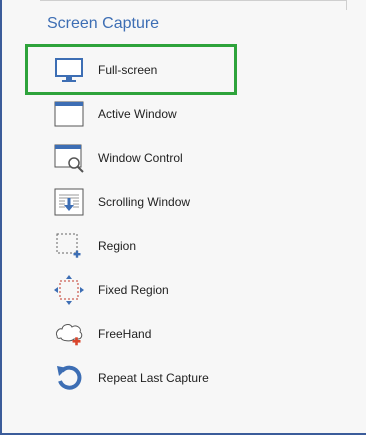 This screenshot has height=435, width=366. What do you see at coordinates (192, 246) in the screenshot?
I see `menu-item-region: Region` at bounding box center [192, 246].